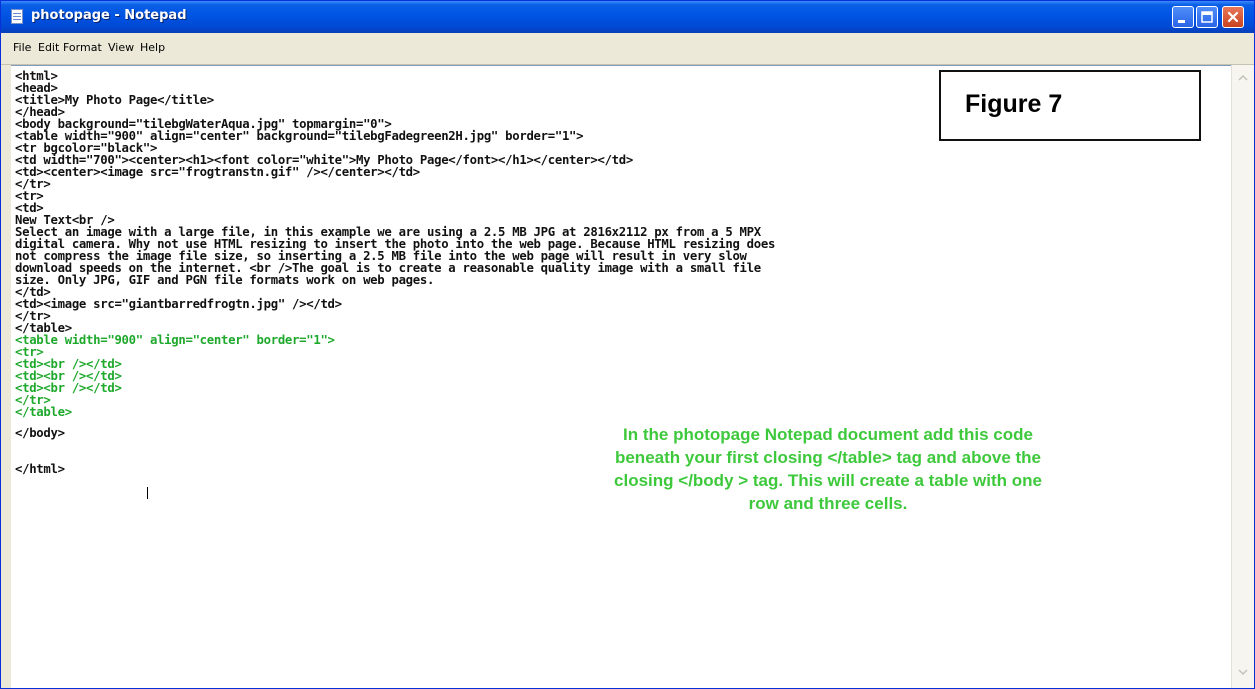  Describe the element at coordinates (40, 469) in the screenshot. I see `code-line: </html>` at that location.